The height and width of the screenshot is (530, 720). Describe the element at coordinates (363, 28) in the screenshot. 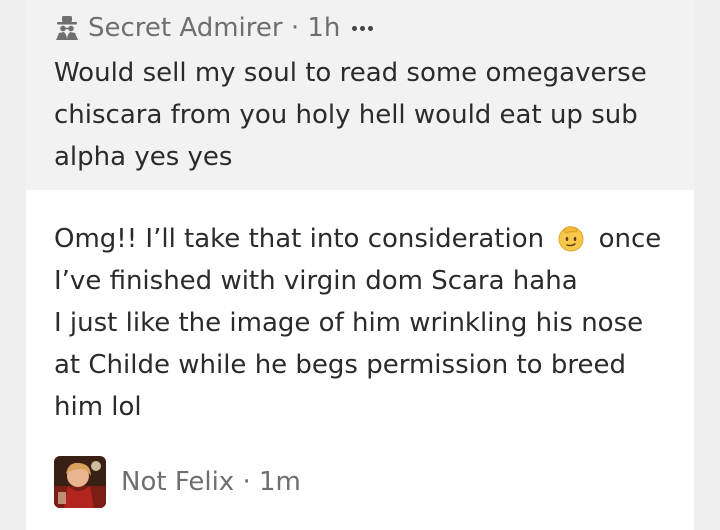

I see `more-dots-icon` at that location.